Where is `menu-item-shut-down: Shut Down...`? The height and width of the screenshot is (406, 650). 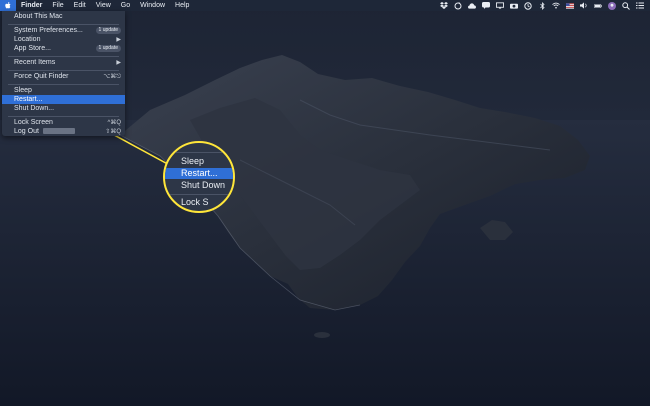
menu-item-shut-down: Shut Down... is located at coordinates (63, 108).